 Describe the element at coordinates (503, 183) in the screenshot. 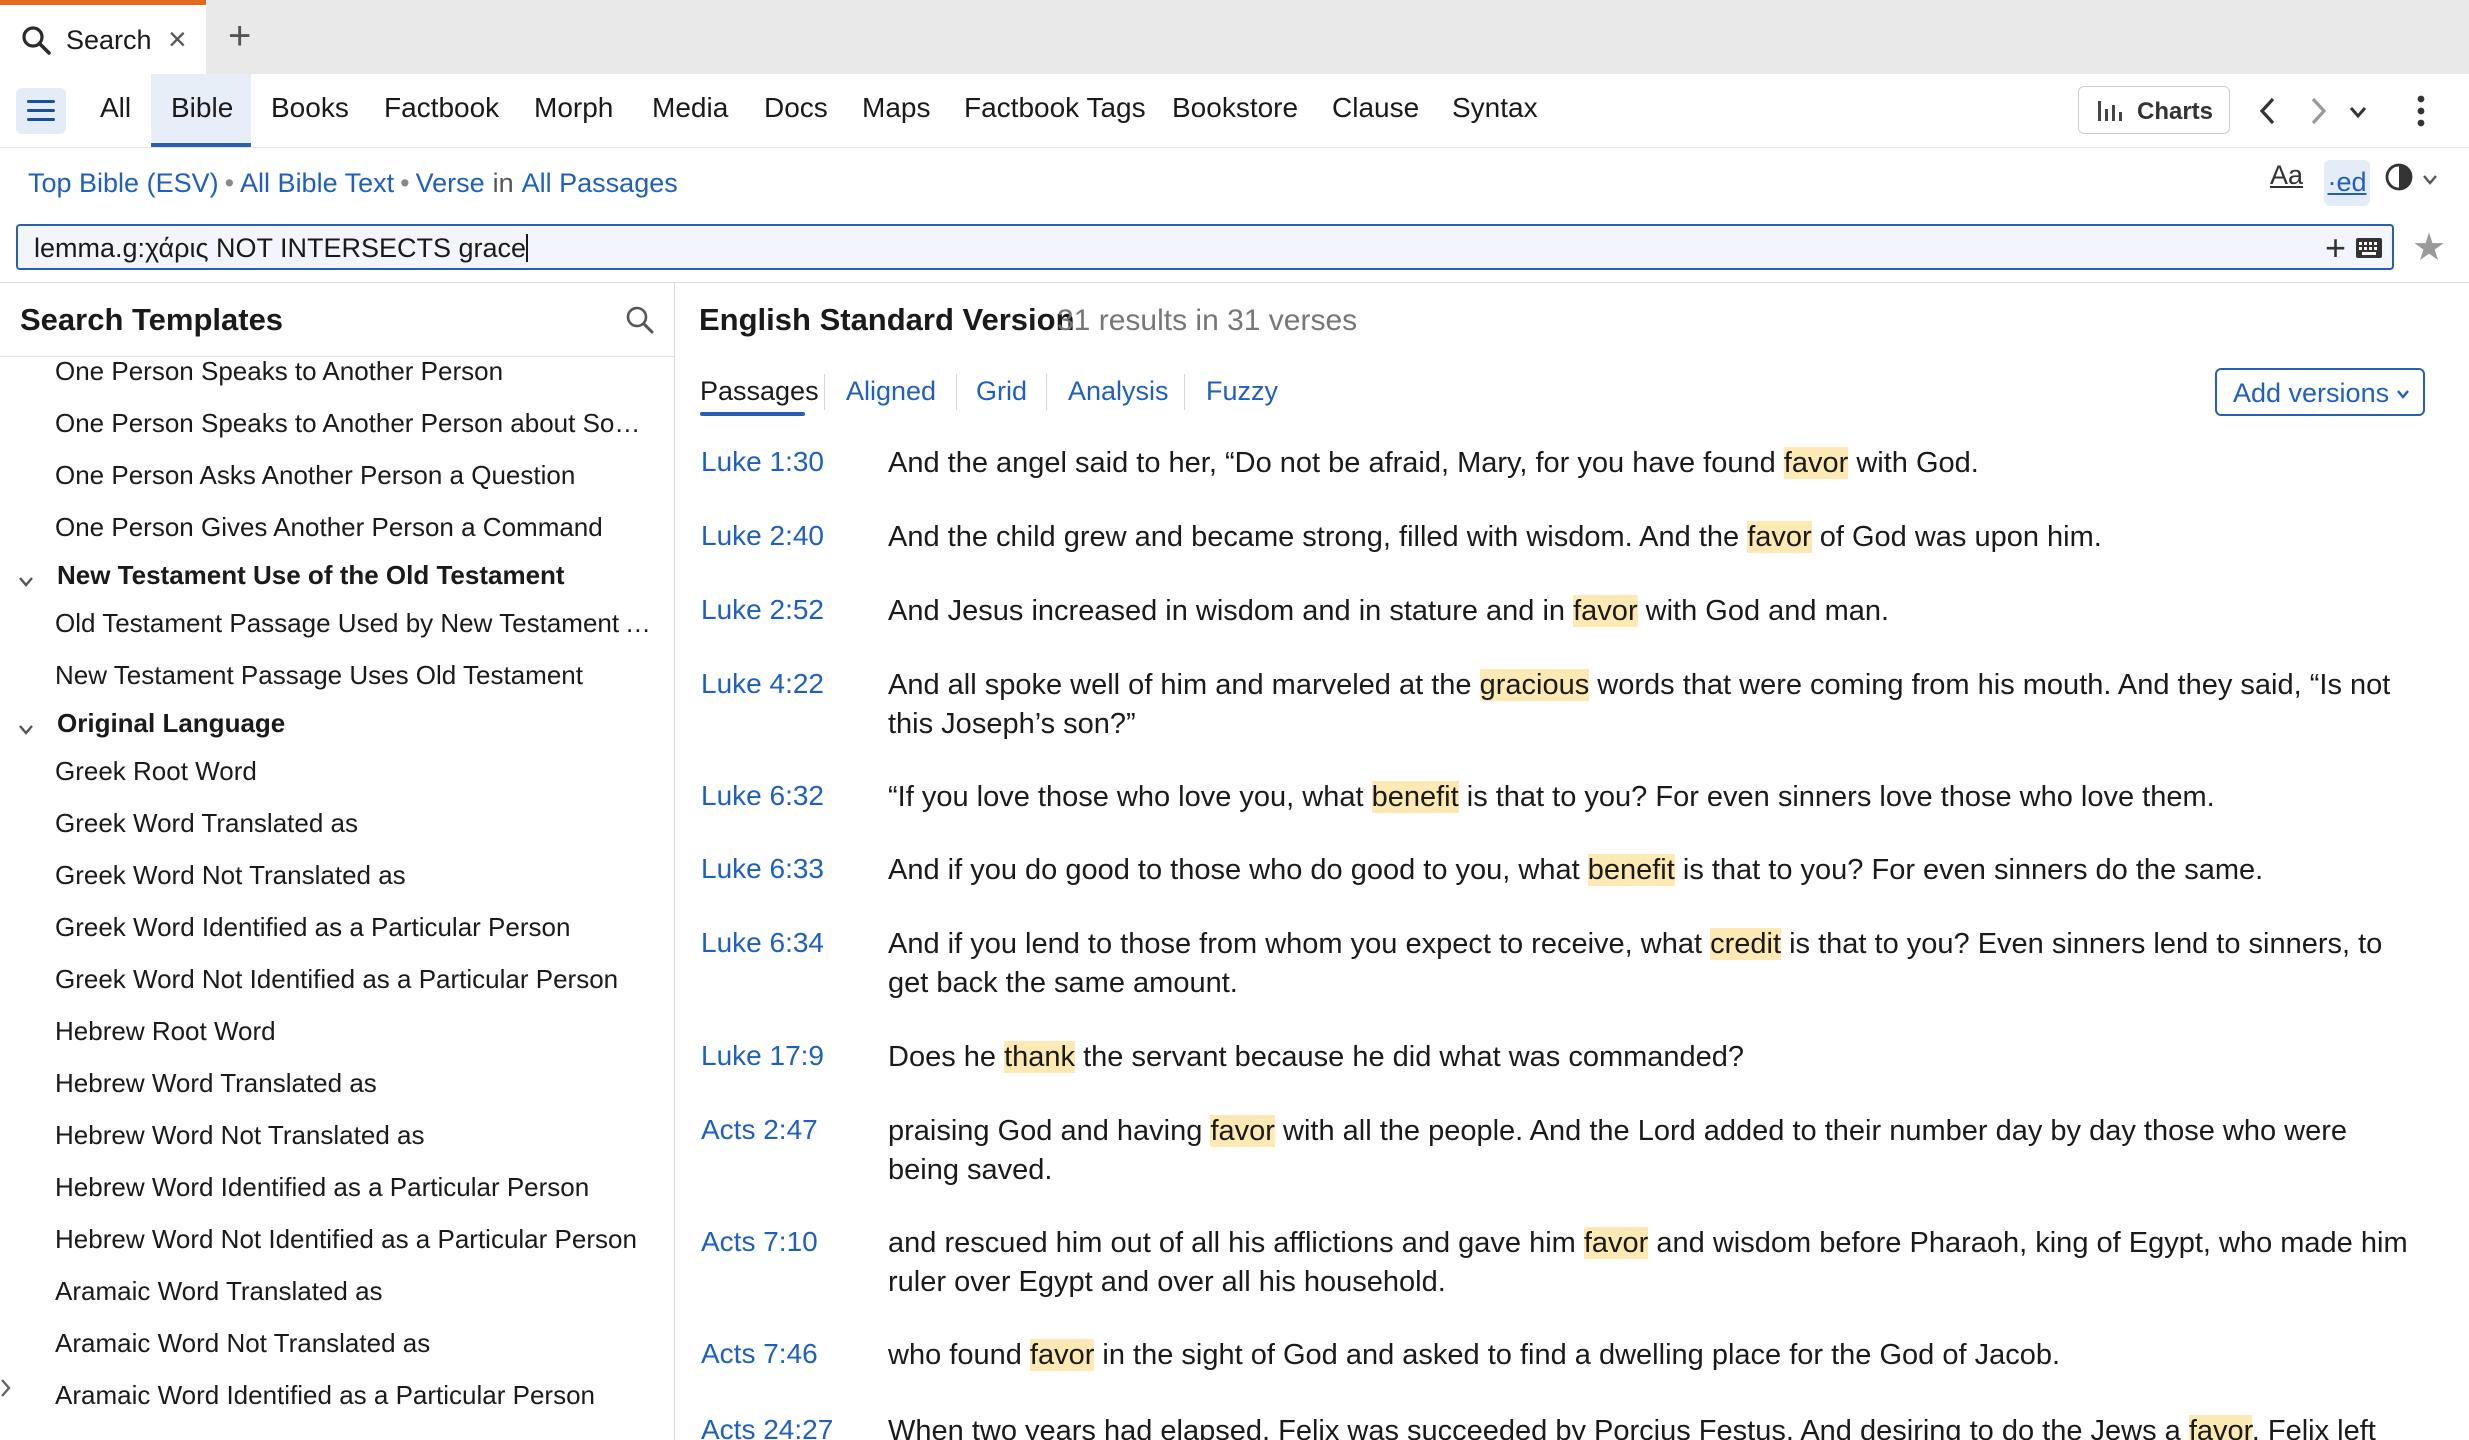

I see `scope-in-label: in` at that location.